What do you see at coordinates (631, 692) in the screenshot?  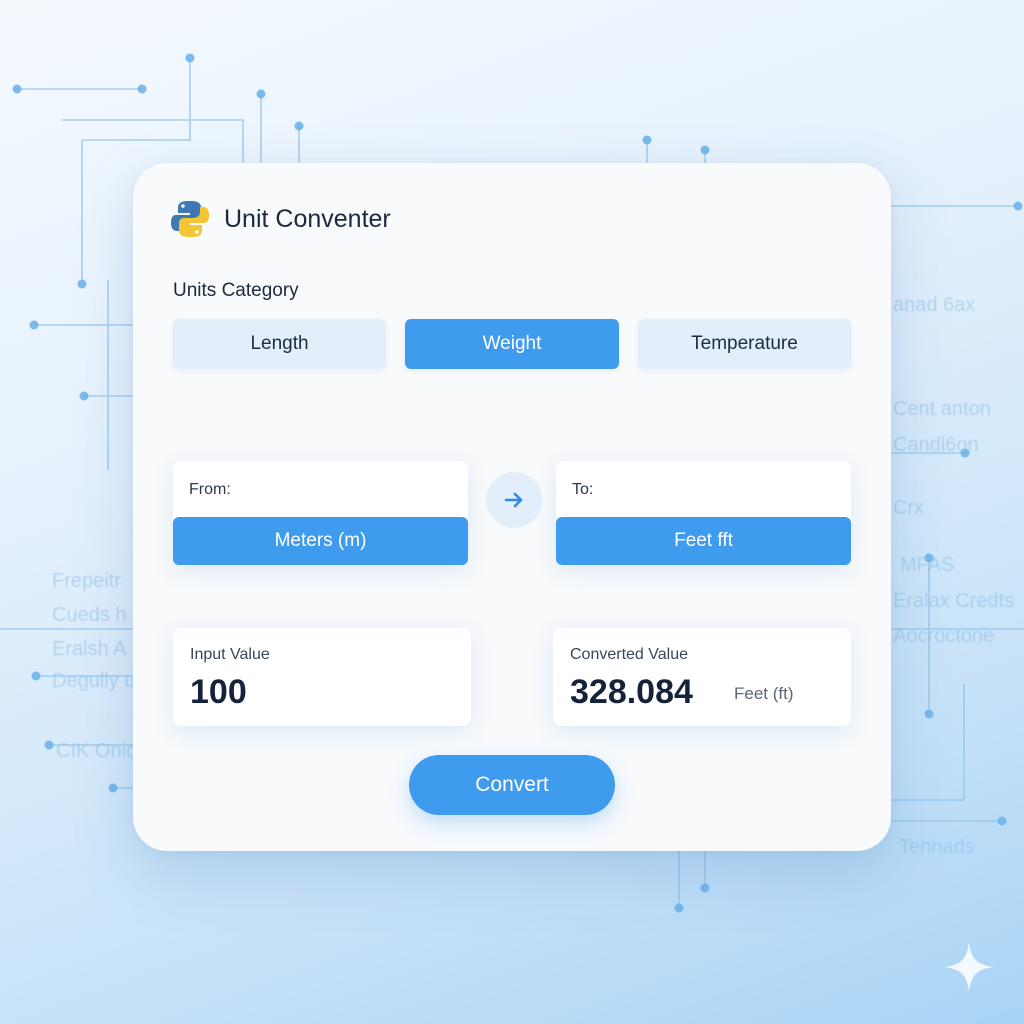 I see `converted-value: 328.084` at bounding box center [631, 692].